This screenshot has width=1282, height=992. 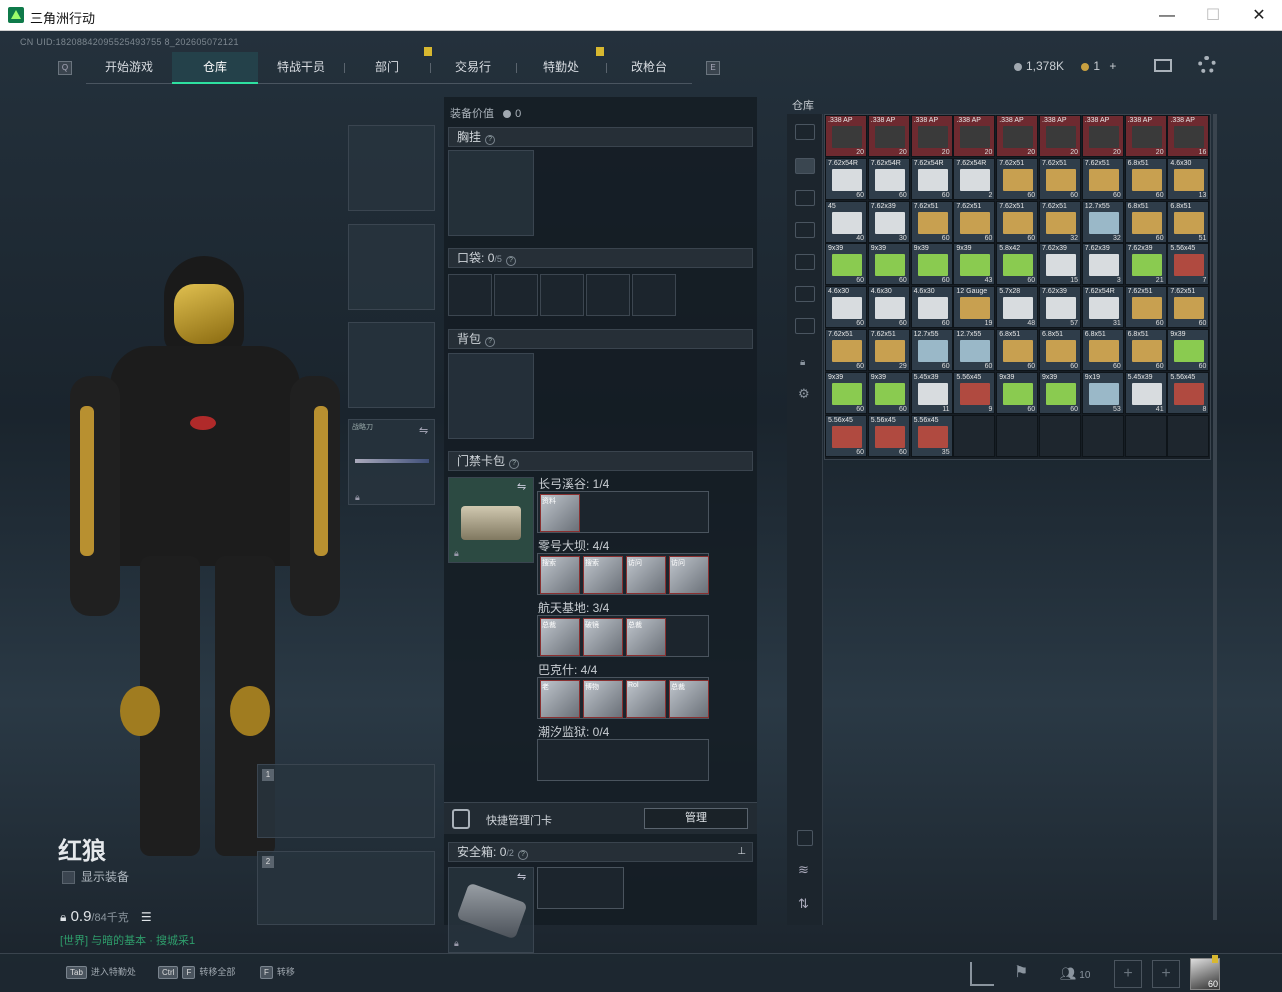 What do you see at coordinates (473, 68) in the screenshot?
I see `tab-trading: 交易行` at bounding box center [473, 68].